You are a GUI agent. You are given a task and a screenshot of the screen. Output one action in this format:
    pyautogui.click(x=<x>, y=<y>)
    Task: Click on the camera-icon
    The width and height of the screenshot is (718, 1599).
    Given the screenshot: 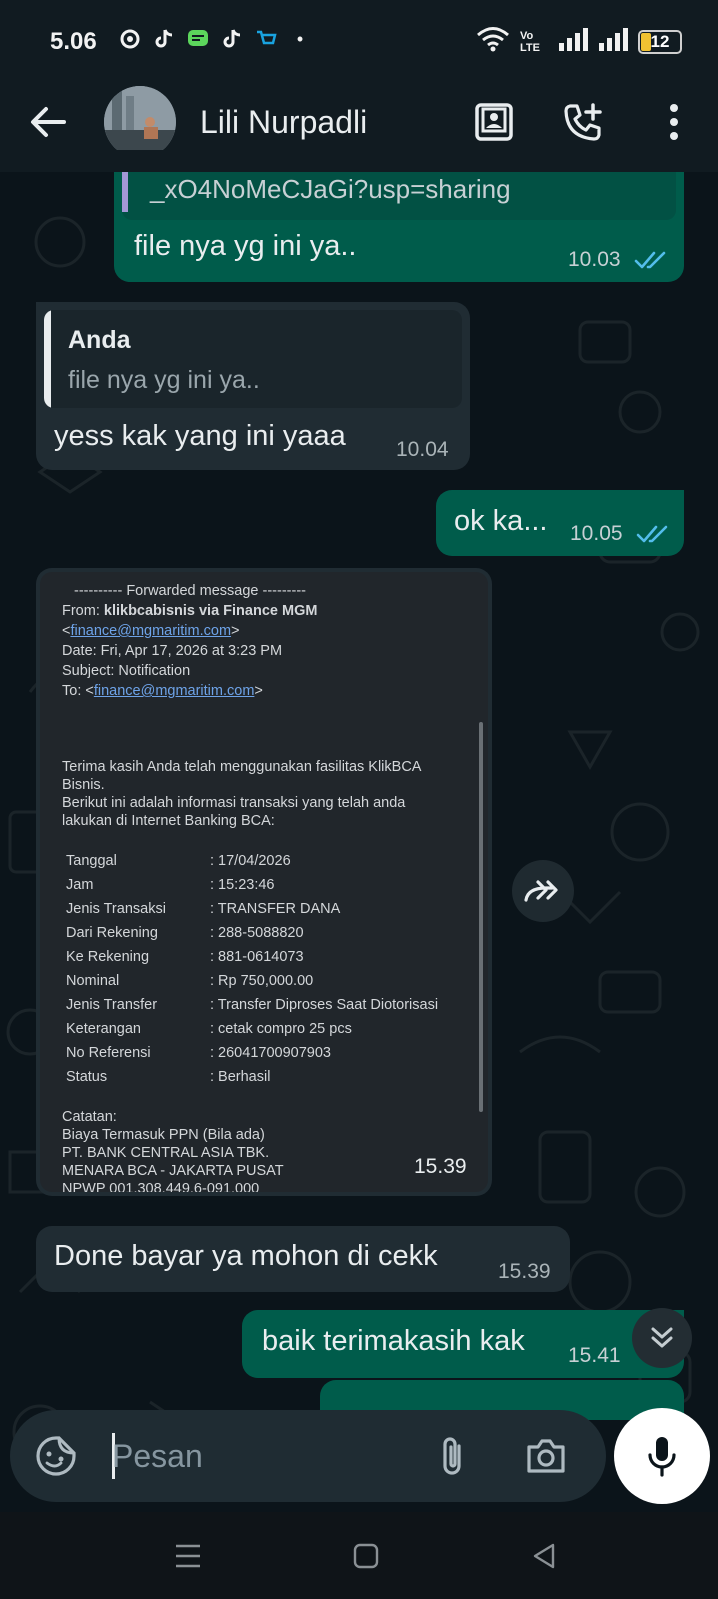 What is the action you would take?
    pyautogui.click(x=546, y=1456)
    